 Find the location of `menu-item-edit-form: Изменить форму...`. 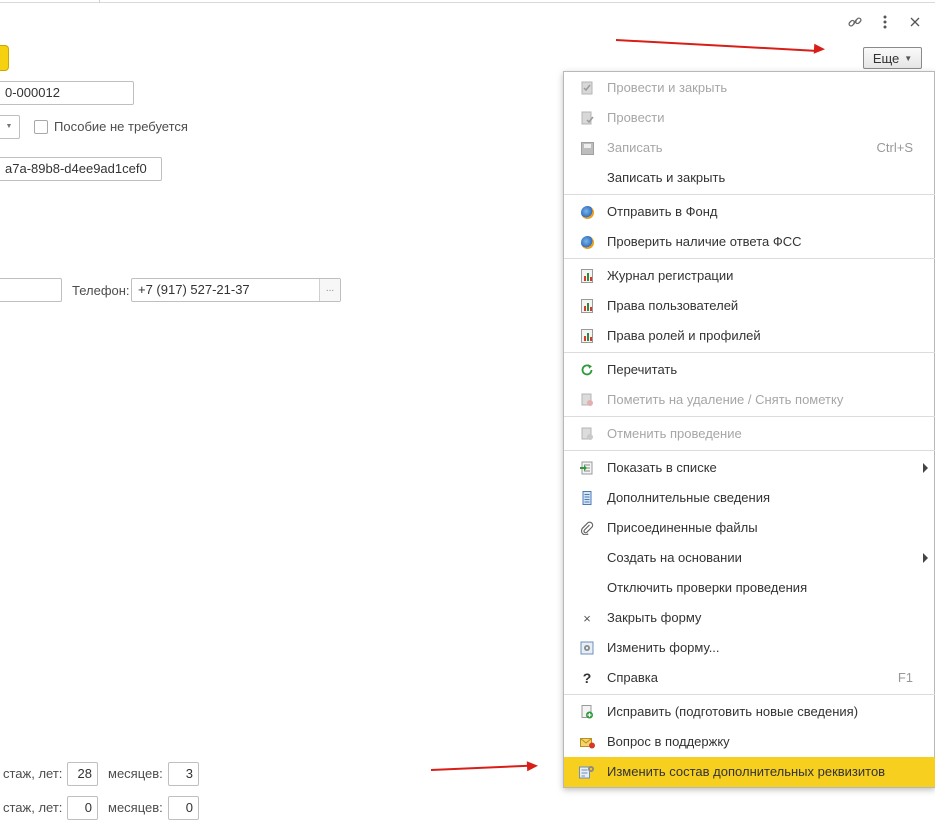

menu-item-edit-form: Изменить форму... is located at coordinates (749, 648).